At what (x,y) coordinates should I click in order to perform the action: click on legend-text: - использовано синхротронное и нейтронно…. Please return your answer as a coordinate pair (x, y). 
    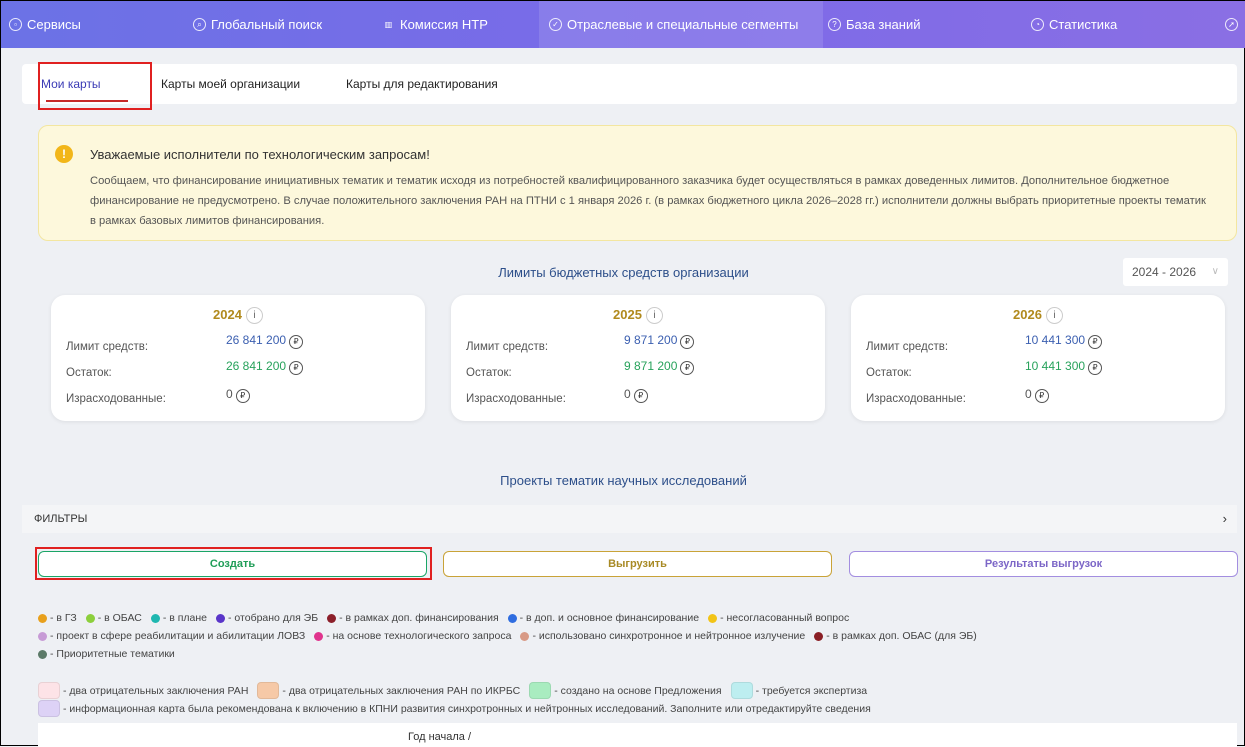
    Looking at the image, I should click on (669, 636).